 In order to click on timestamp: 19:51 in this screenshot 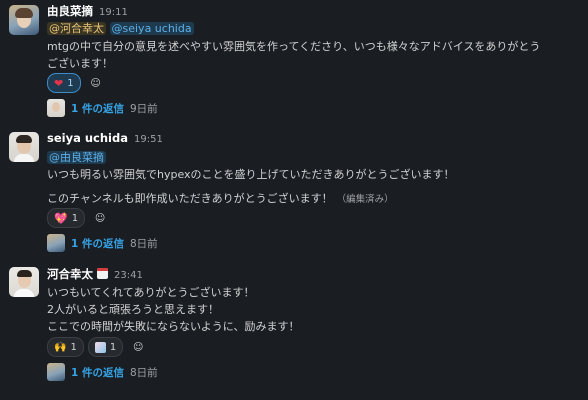, I will do `click(148, 139)`.